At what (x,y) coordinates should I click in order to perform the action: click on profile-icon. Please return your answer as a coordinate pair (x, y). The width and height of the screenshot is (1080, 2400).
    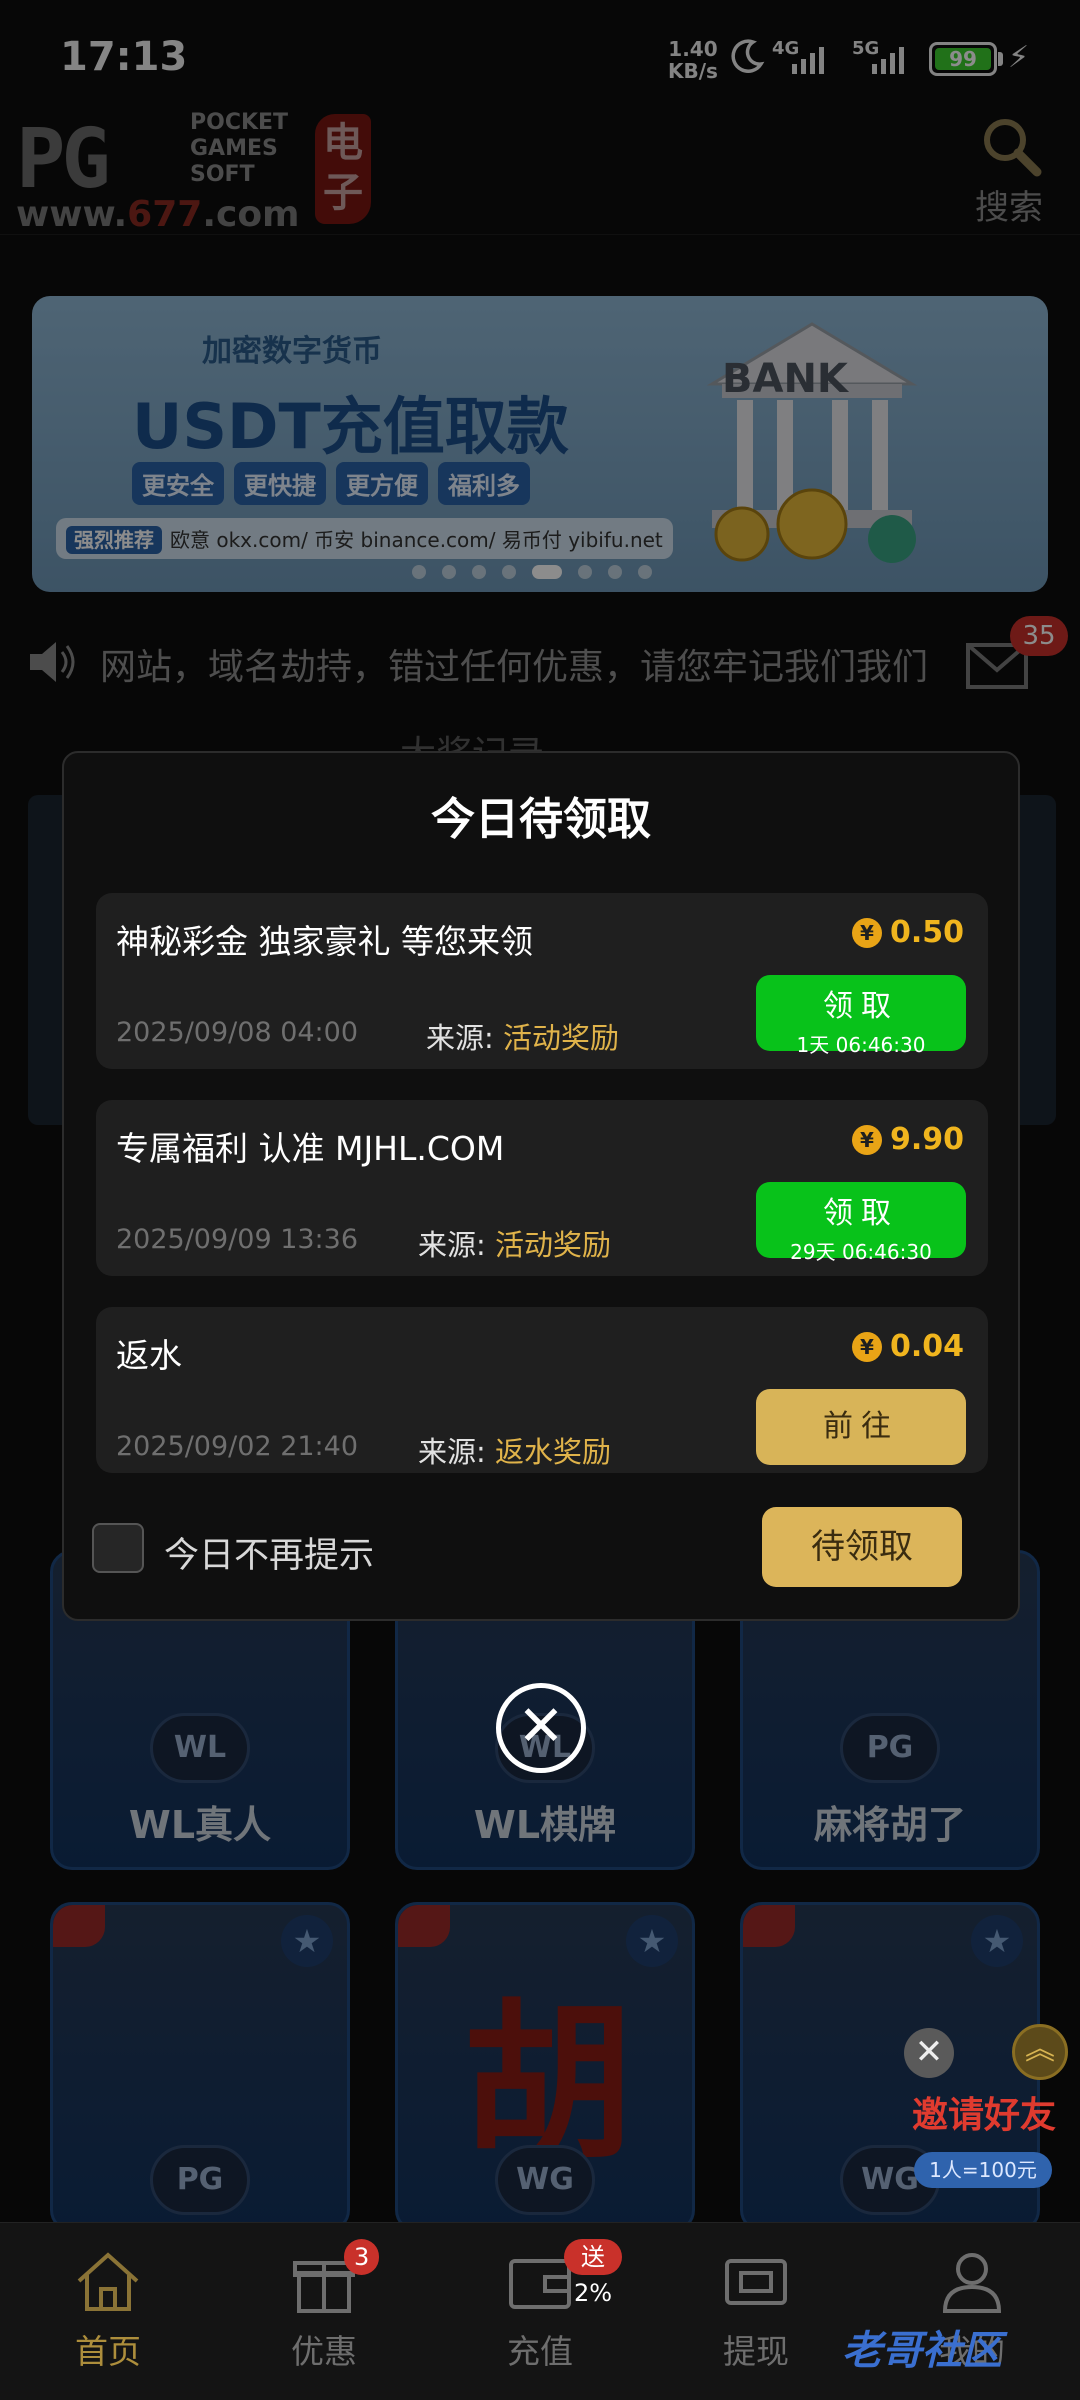
    Looking at the image, I should click on (972, 2283).